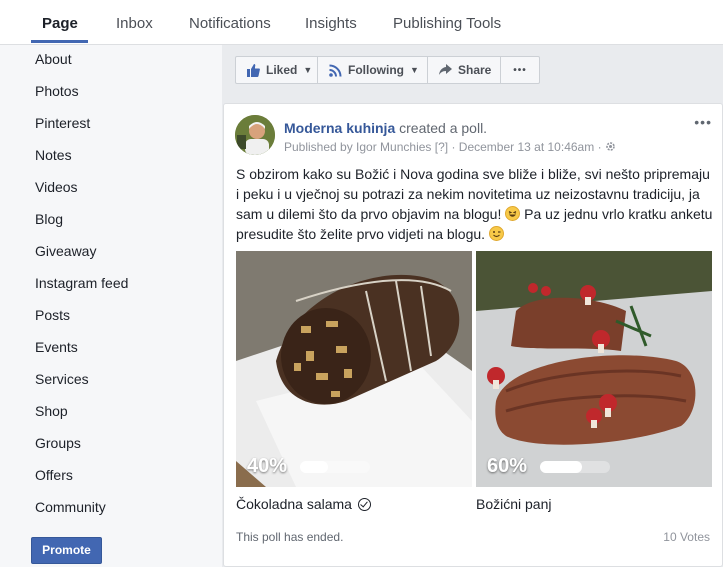 The height and width of the screenshot is (567, 723). What do you see at coordinates (267, 466) in the screenshot?
I see `poll-percent-1: 40%` at bounding box center [267, 466].